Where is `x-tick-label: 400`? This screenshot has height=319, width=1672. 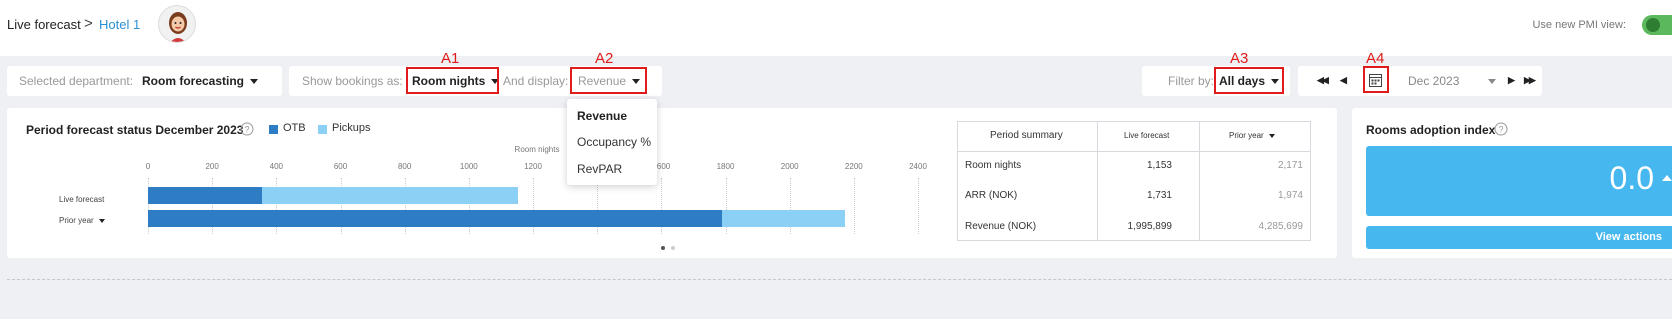 x-tick-label: 400 is located at coordinates (276, 166).